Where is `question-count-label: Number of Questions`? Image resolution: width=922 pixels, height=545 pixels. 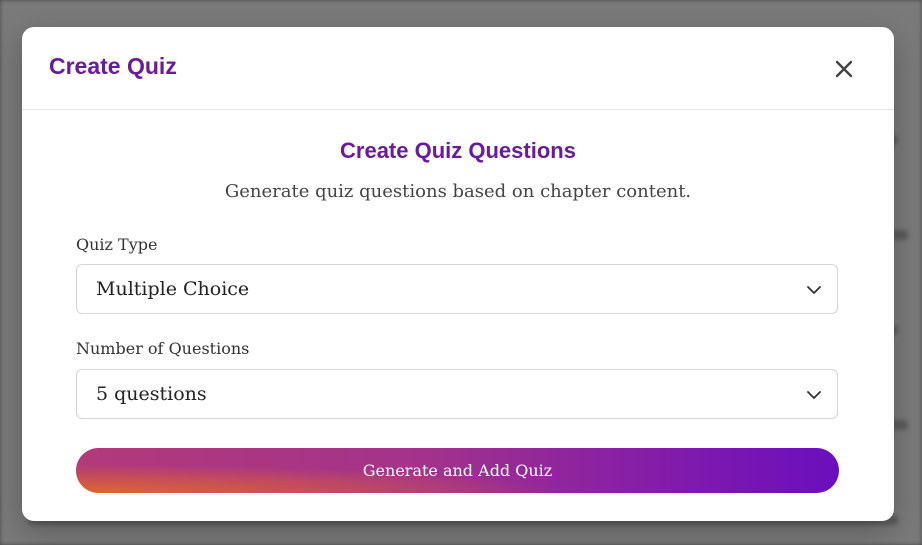 question-count-label: Number of Questions is located at coordinates (163, 348).